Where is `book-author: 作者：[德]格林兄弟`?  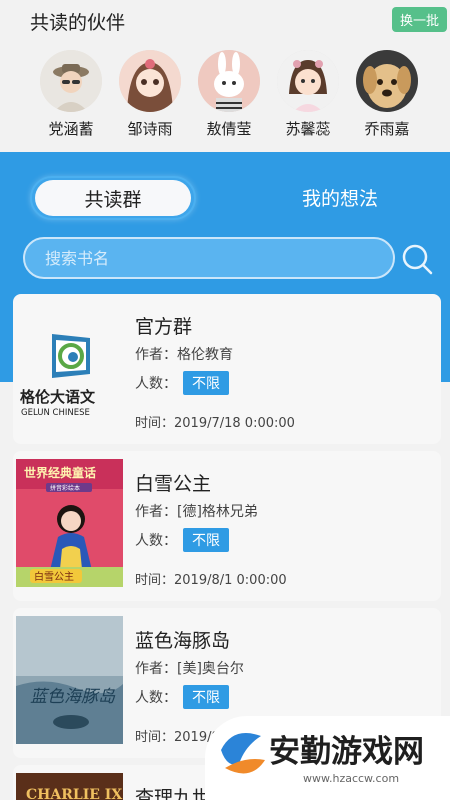 book-author: 作者：[德]格林兄弟 is located at coordinates (196, 512).